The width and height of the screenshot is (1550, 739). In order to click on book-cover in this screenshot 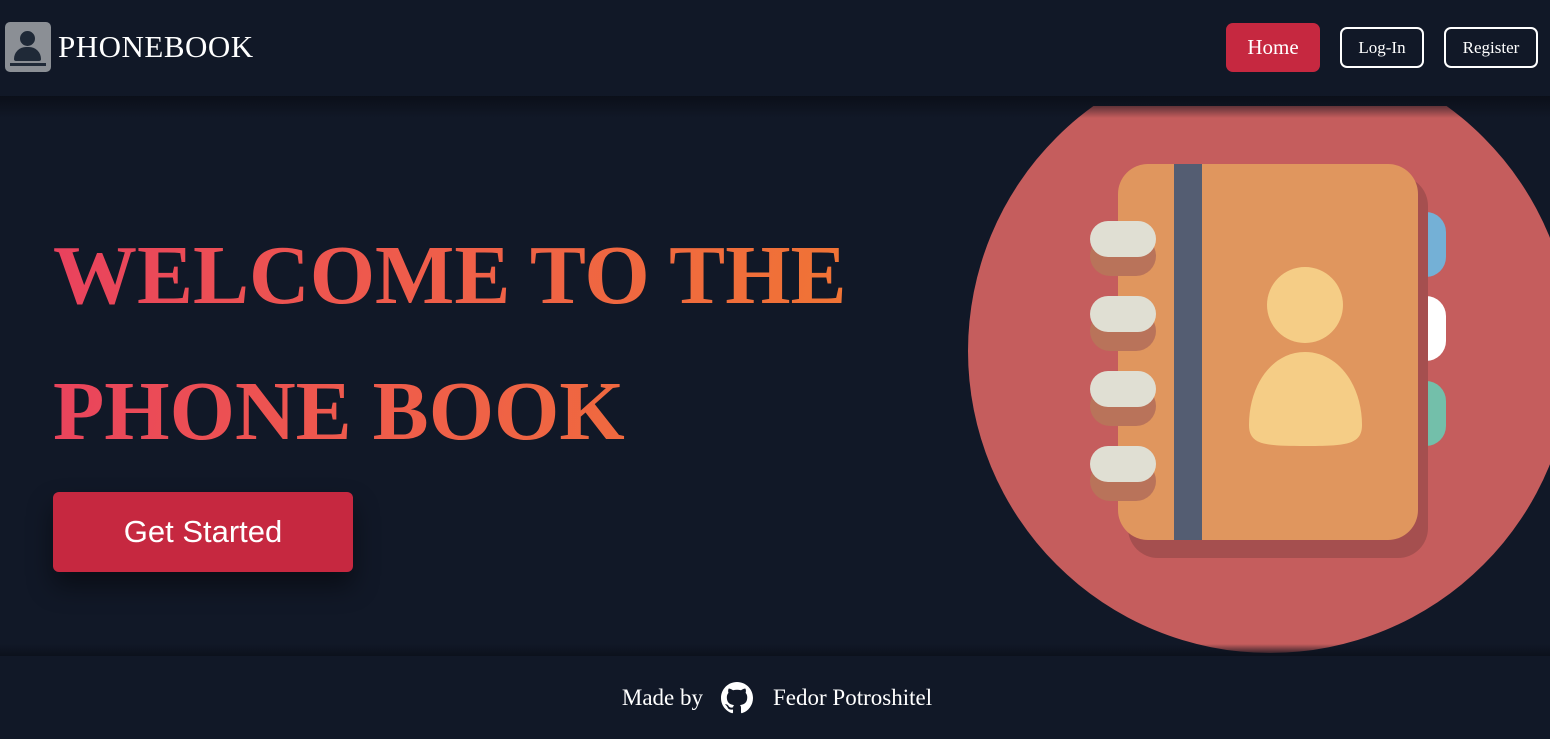, I will do `click(1268, 352)`.